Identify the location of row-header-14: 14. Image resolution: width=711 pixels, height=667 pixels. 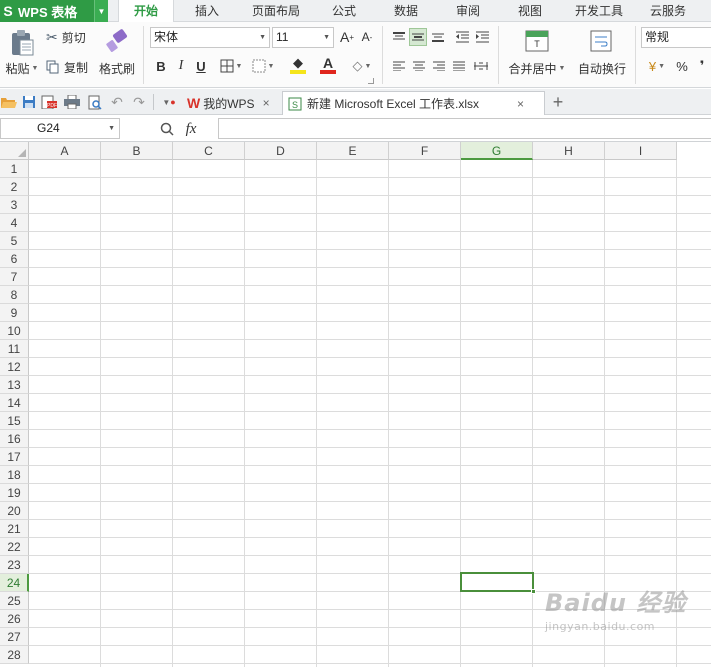
(14, 403).